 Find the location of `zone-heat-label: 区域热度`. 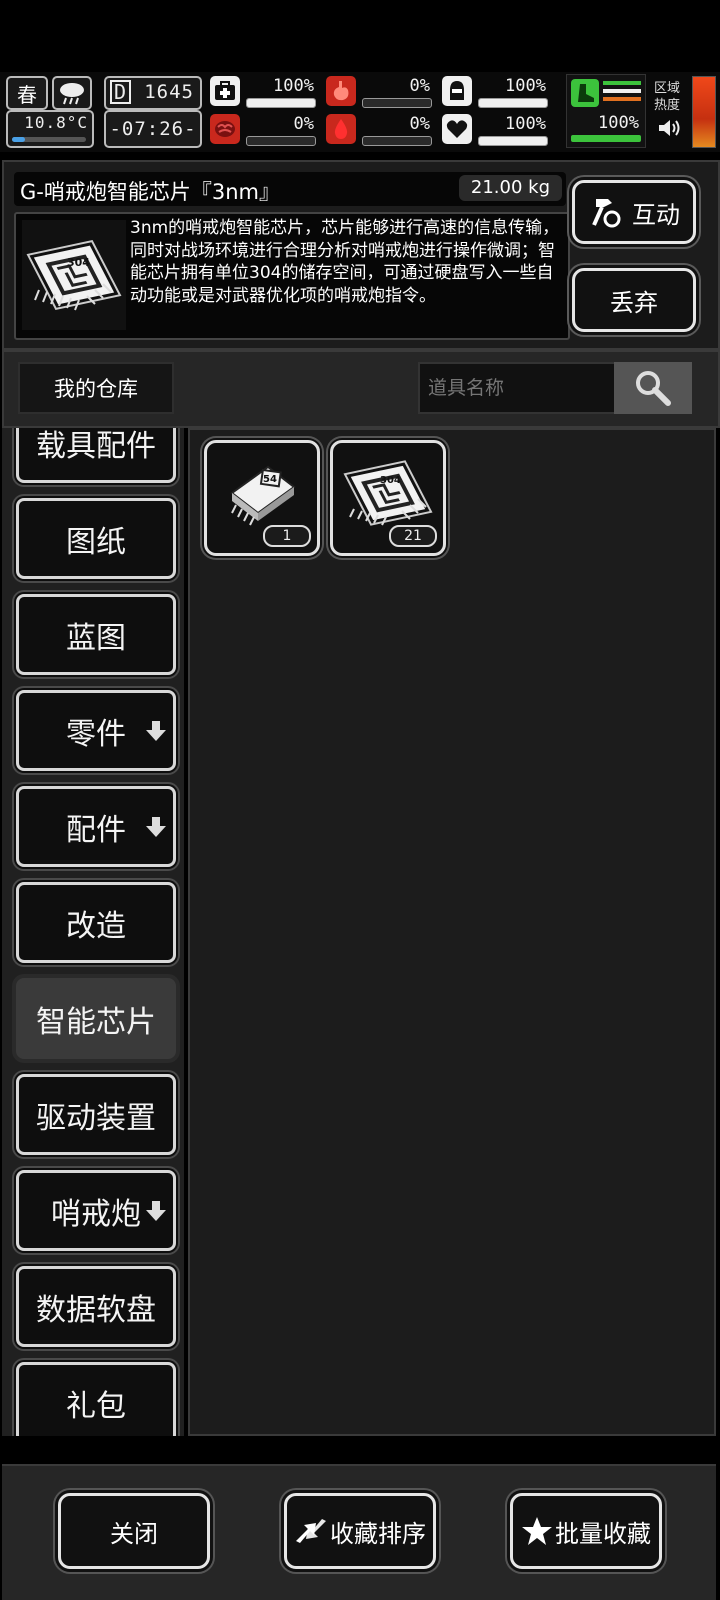

zone-heat-label: 区域热度 is located at coordinates (667, 97).